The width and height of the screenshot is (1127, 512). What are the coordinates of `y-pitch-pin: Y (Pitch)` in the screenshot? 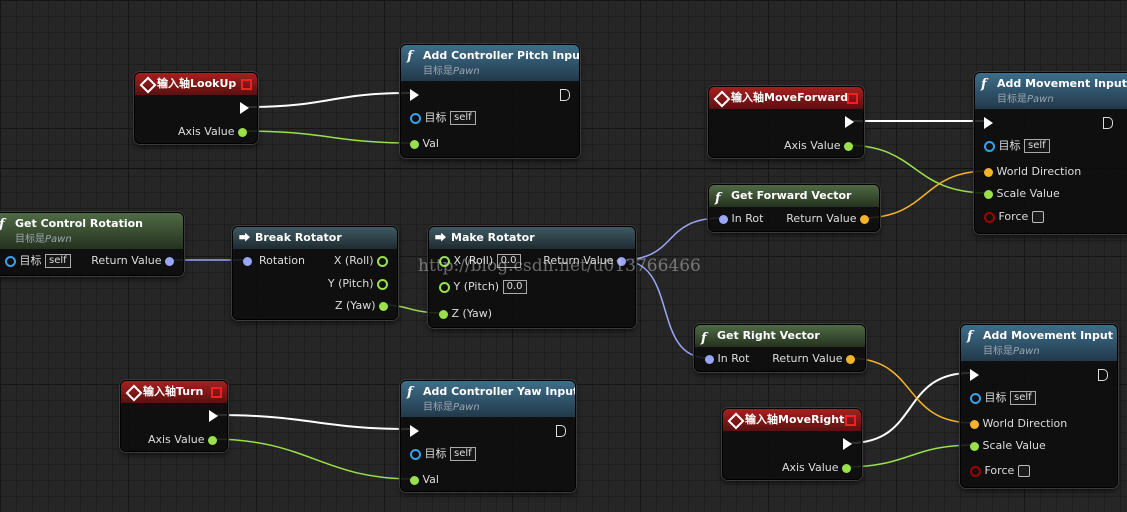 It's located at (358, 284).